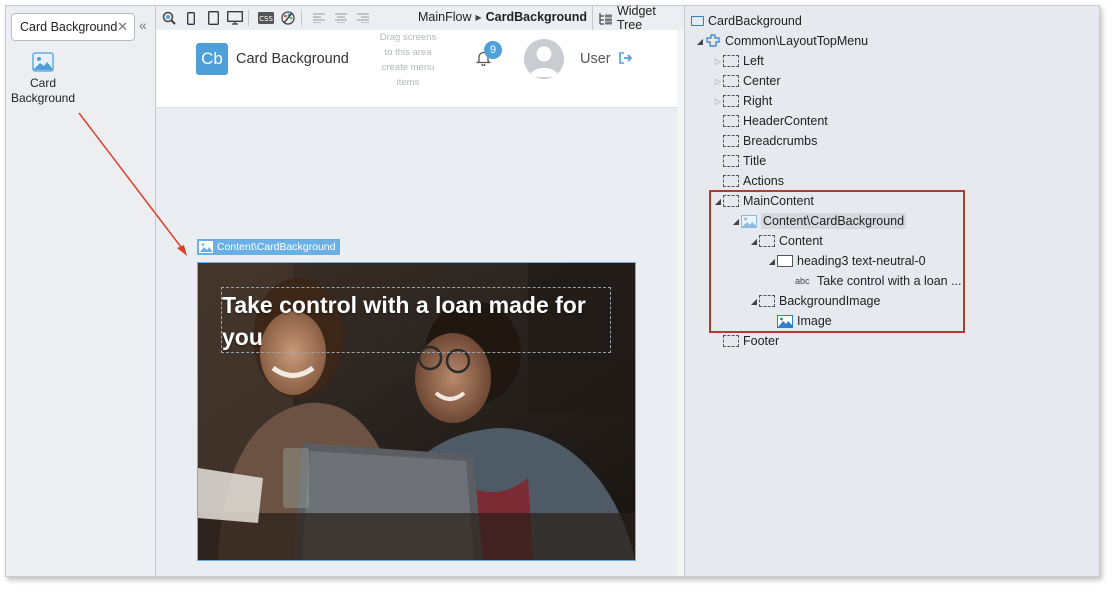 This screenshot has height=592, width=1114. What do you see at coordinates (785, 121) in the screenshot?
I see `tree-node-label: HeaderContent` at bounding box center [785, 121].